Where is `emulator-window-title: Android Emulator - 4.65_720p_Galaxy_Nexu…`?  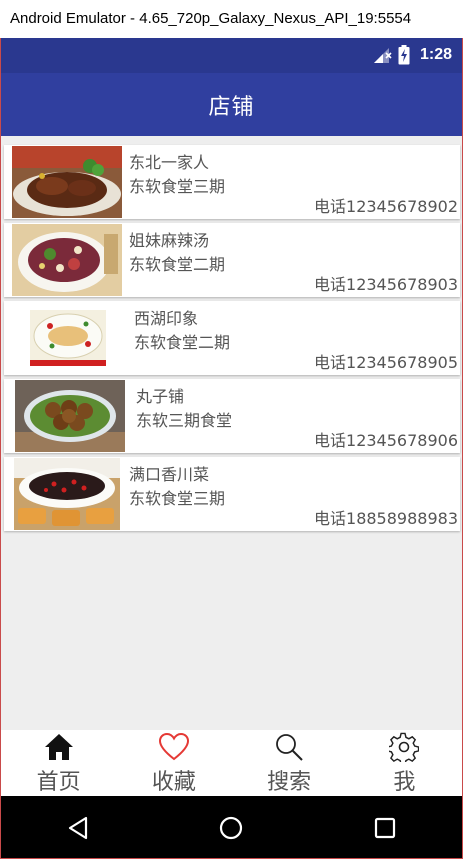 emulator-window-title: Android Emulator - 4.65_720p_Galaxy_Nexu… is located at coordinates (231, 19).